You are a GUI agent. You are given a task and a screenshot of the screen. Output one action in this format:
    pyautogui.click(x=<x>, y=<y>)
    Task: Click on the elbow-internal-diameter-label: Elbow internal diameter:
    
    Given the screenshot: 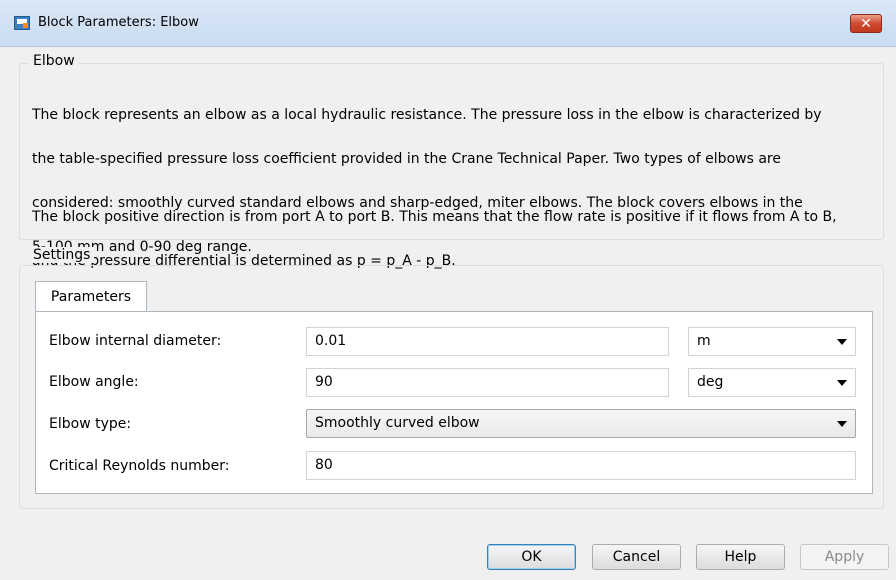 What is the action you would take?
    pyautogui.click(x=135, y=341)
    